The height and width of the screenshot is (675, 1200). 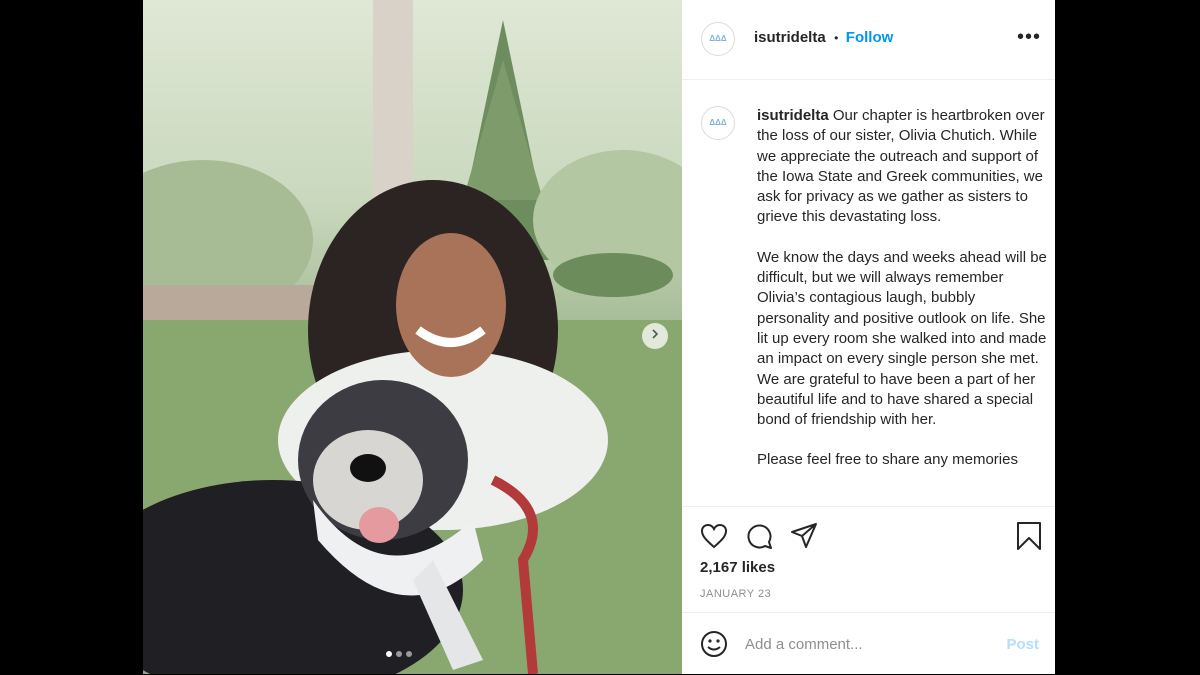 I want to click on likes-count: 2,167 likes, so click(x=737, y=567).